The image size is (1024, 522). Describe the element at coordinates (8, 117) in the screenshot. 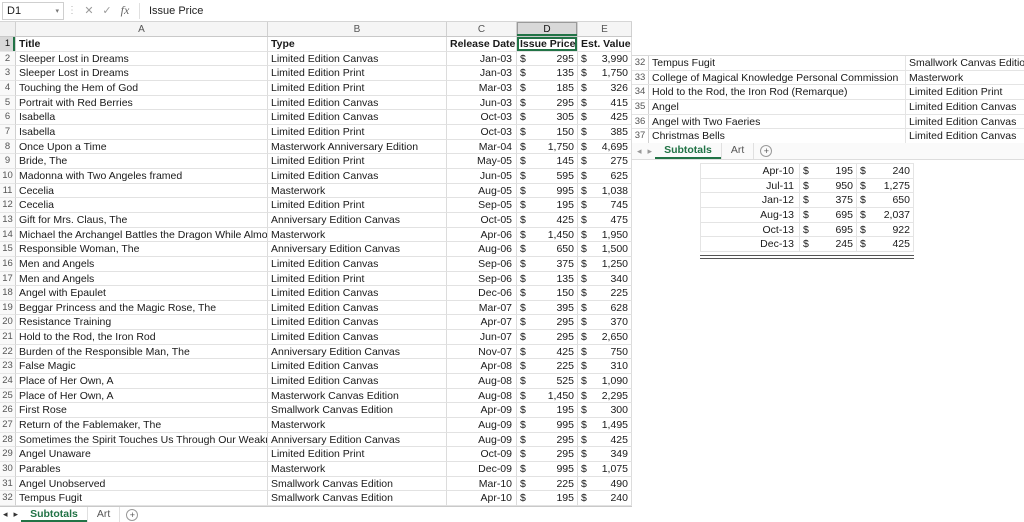

I see `row-number: 6` at that location.